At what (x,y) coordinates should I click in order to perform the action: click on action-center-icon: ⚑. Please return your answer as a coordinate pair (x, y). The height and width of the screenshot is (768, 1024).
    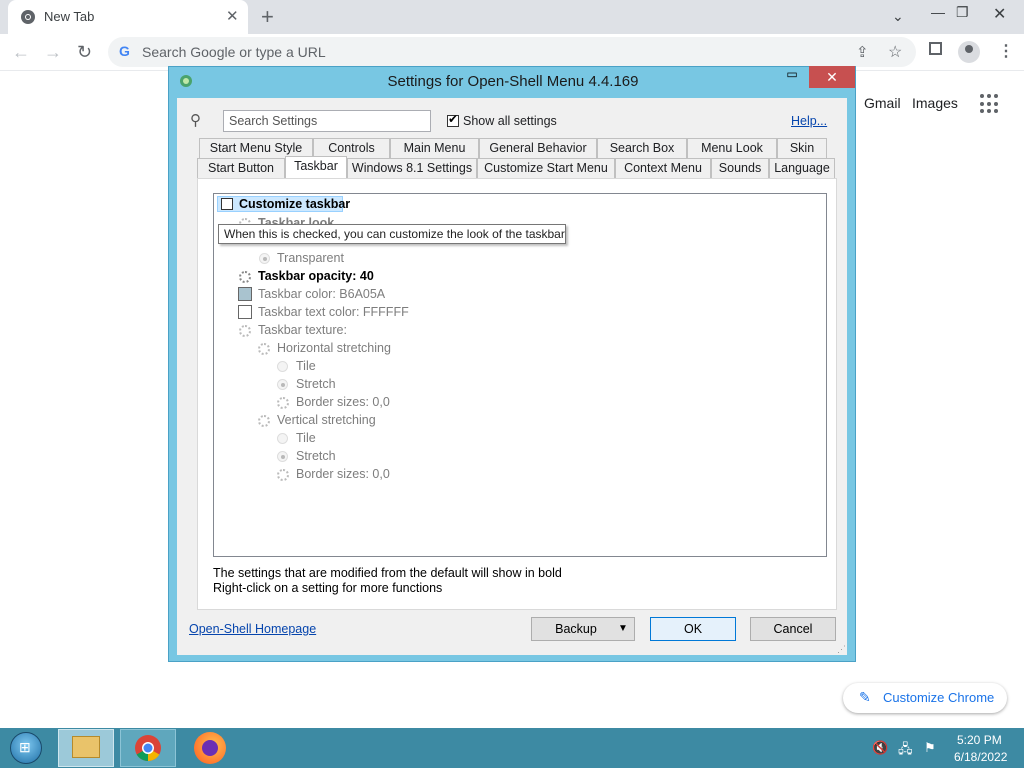
    Looking at the image, I should click on (930, 748).